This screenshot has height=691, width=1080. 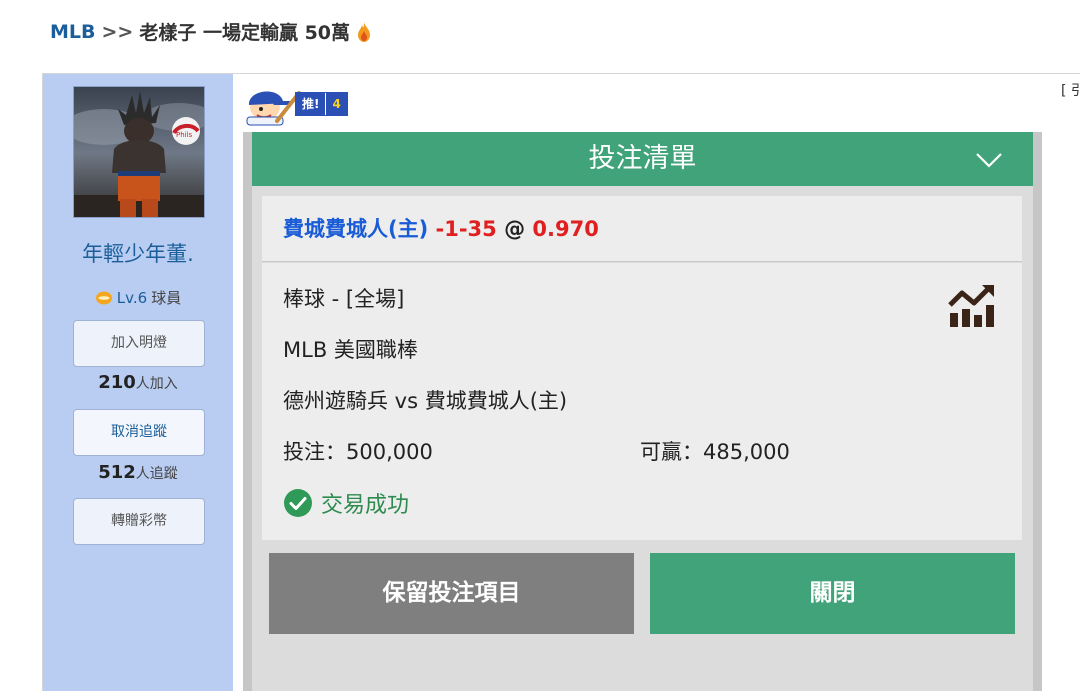 I want to click on close-button: 關閉, so click(x=832, y=593).